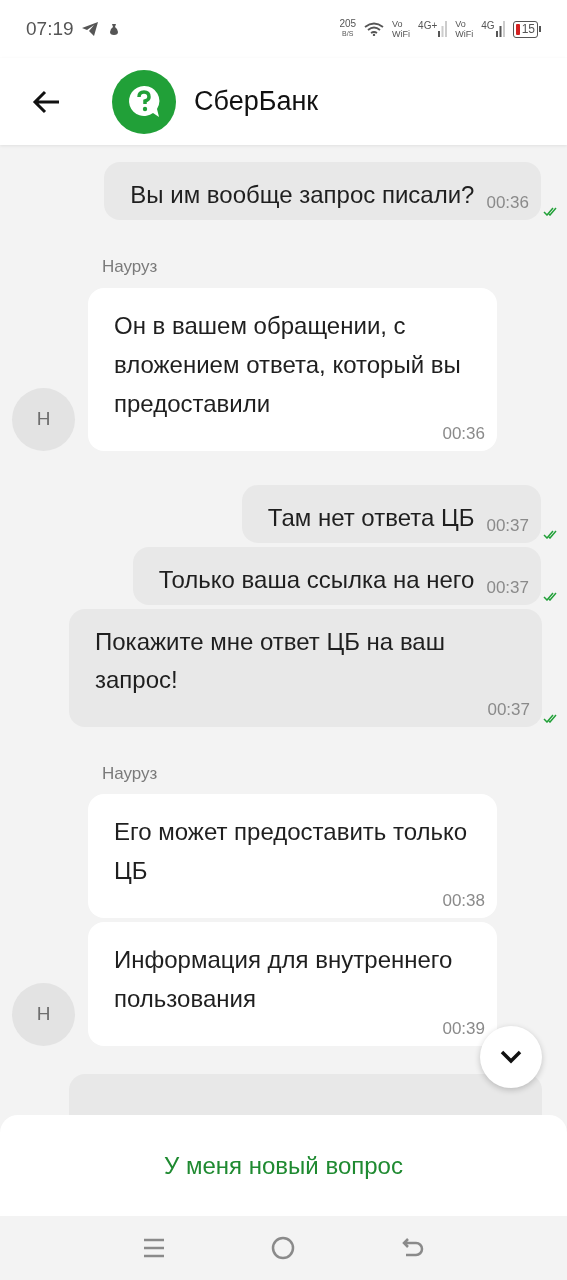 Image resolution: width=567 pixels, height=1280 pixels. Describe the element at coordinates (463, 1029) in the screenshot. I see `message-time: 00:39` at that location.